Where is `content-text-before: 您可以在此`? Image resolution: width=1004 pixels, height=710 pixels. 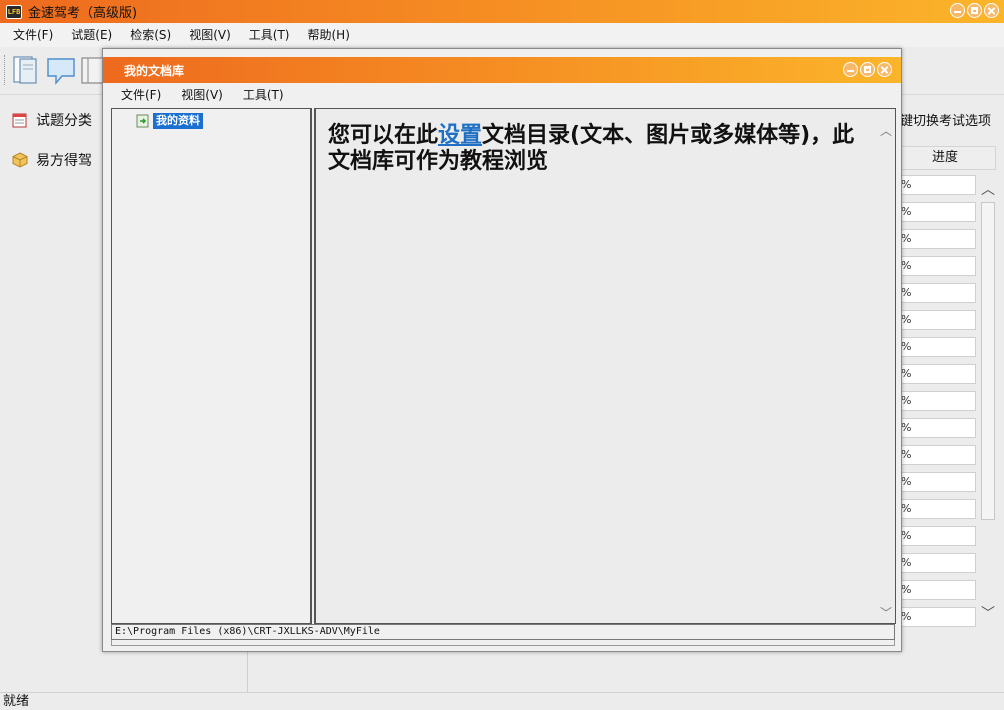 content-text-before: 您可以在此 is located at coordinates (383, 135).